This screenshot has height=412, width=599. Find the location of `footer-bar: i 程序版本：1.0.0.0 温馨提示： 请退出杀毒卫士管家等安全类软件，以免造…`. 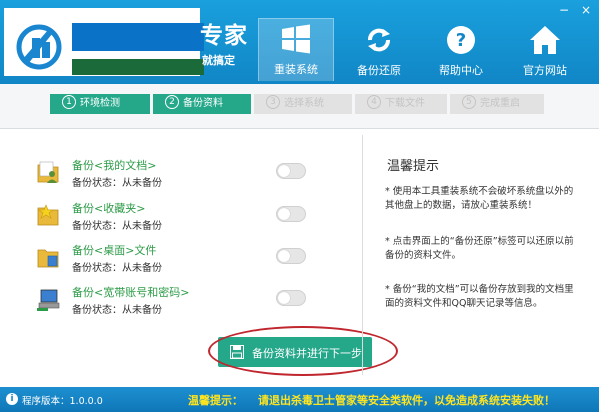

footer-bar: i 程序版本：1.0.0.0 温馨提示： 请退出杀毒卫士管家等安全类软件，以免造… is located at coordinates (299, 399).